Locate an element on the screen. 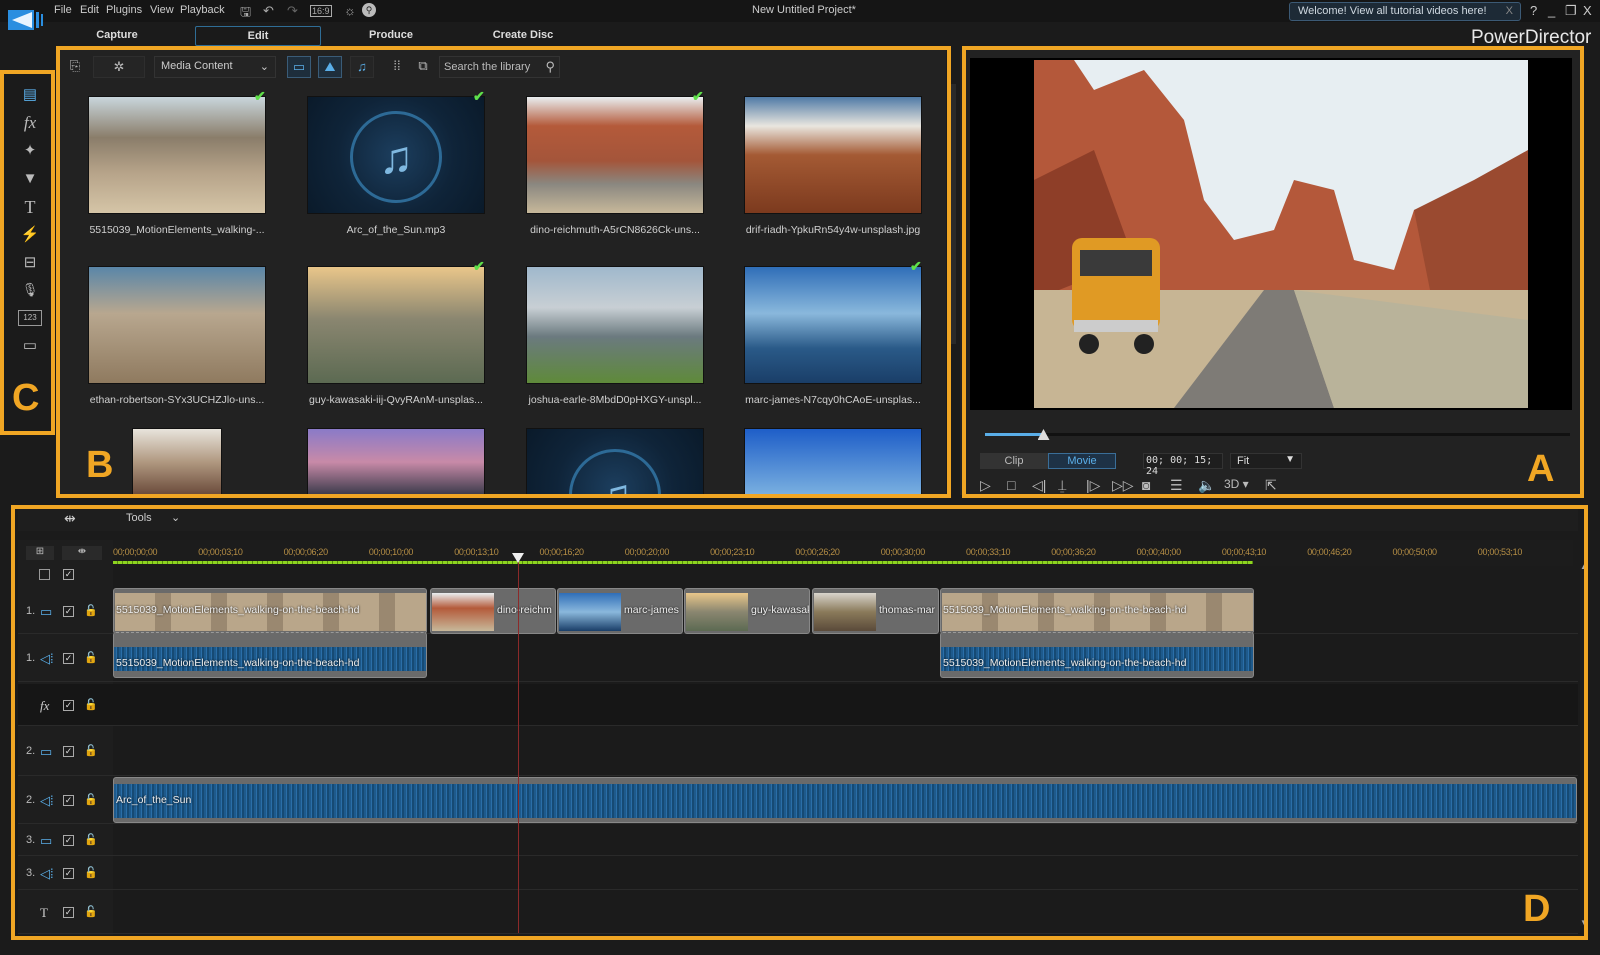 The width and height of the screenshot is (1600, 955). clip-mode-button: Clip is located at coordinates (1014, 461).